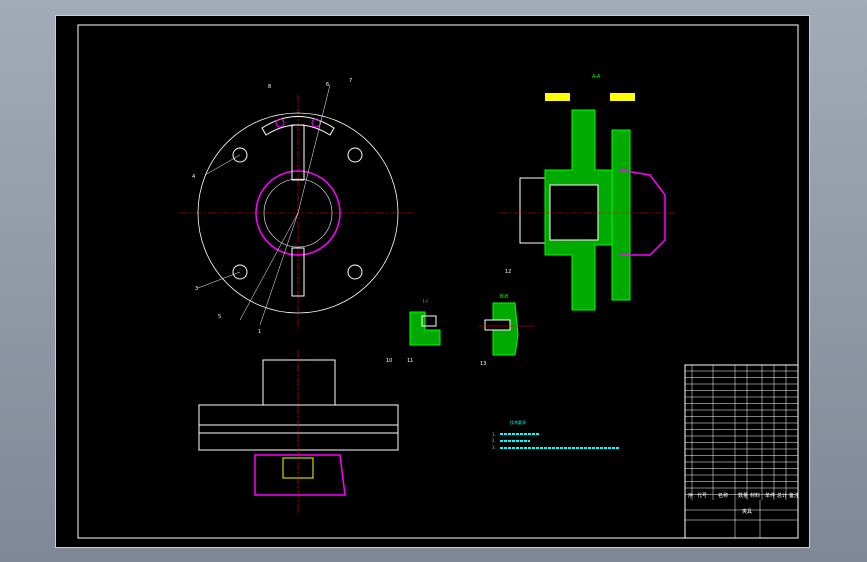 This screenshot has height=562, width=867. Describe the element at coordinates (425, 302) in the screenshot. I see `svg-text: I-I` at that location.